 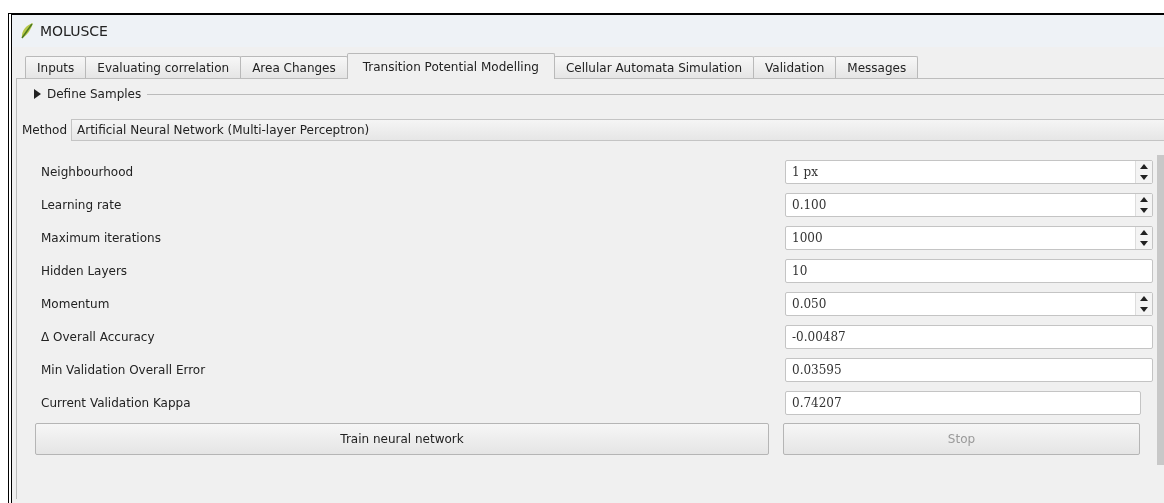 I want to click on tab: Messages, so click(x=877, y=67).